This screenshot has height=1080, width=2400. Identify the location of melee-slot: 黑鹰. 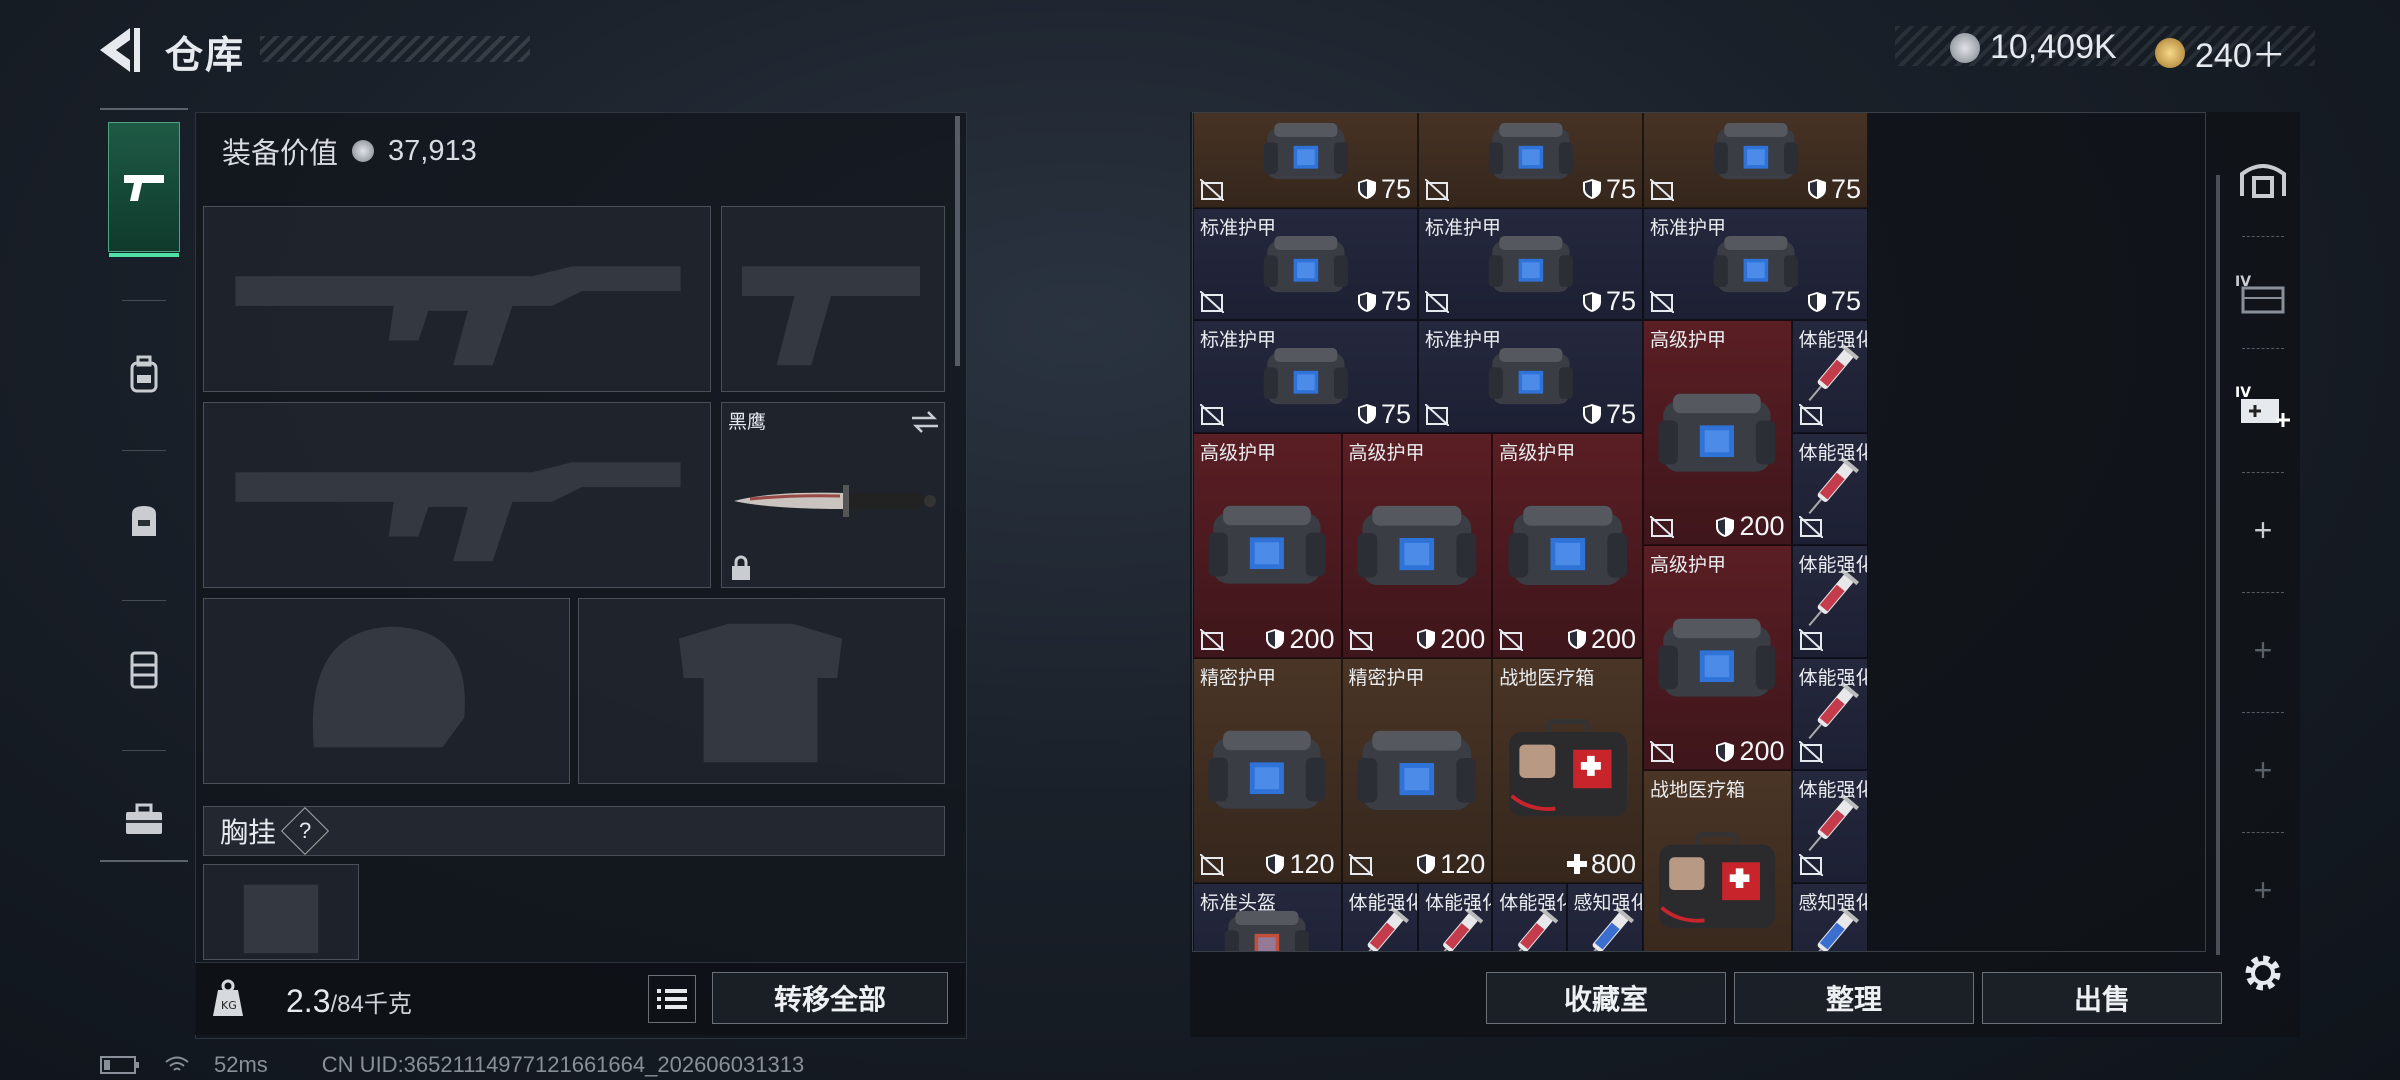
(833, 495).